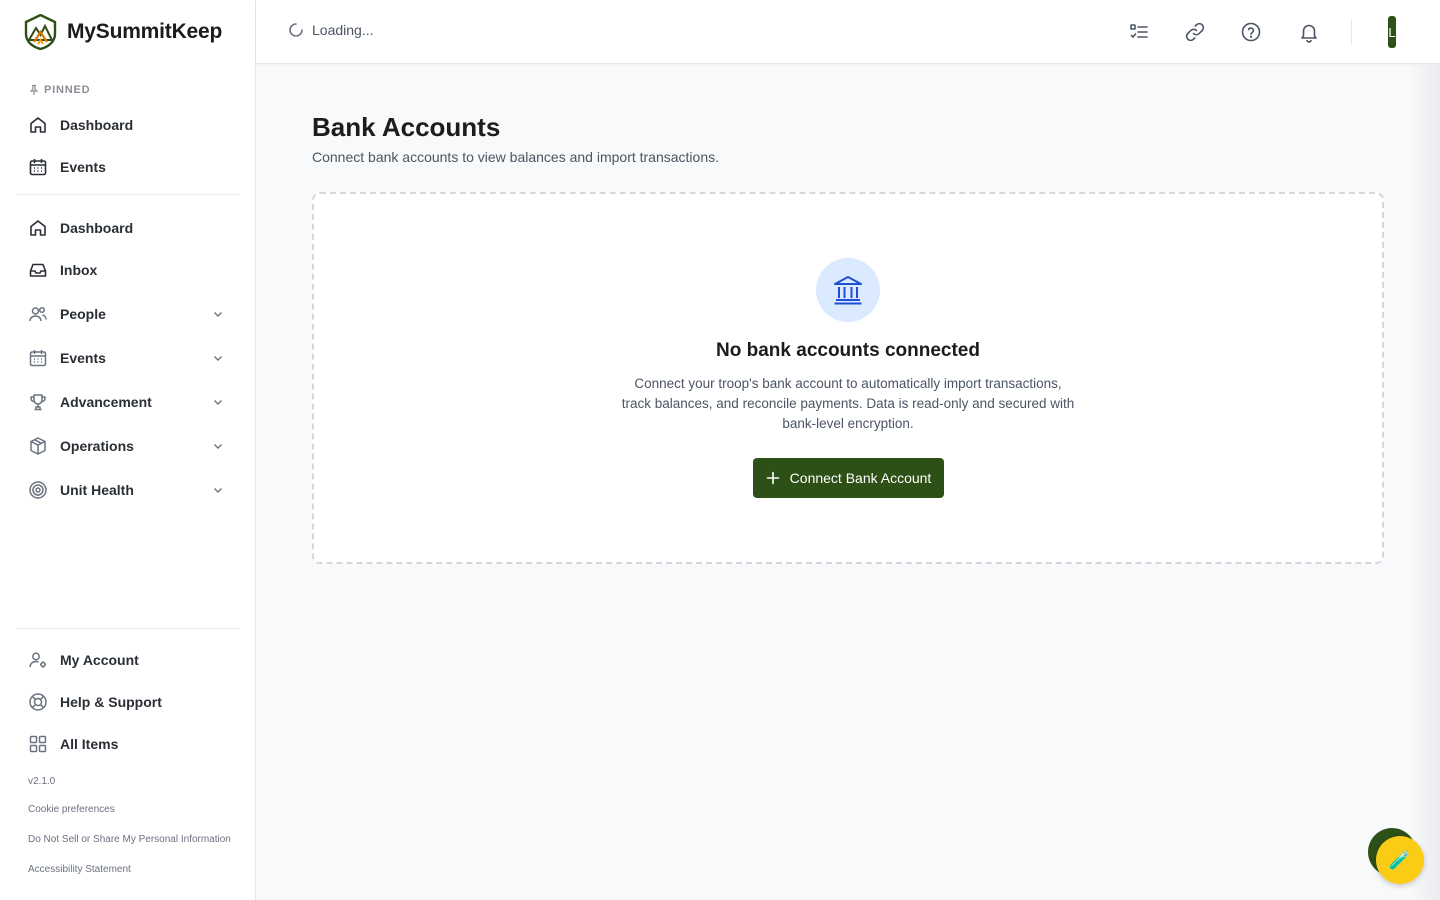 The width and height of the screenshot is (1440, 900). What do you see at coordinates (1351, 32) in the screenshot?
I see `topbar-separator` at bounding box center [1351, 32].